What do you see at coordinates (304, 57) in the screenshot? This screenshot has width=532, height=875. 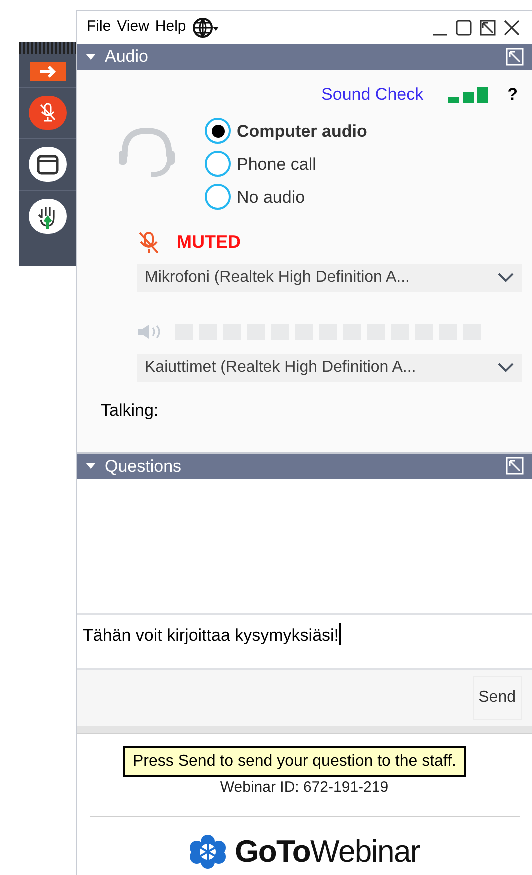 I see `panel-header: Audio` at bounding box center [304, 57].